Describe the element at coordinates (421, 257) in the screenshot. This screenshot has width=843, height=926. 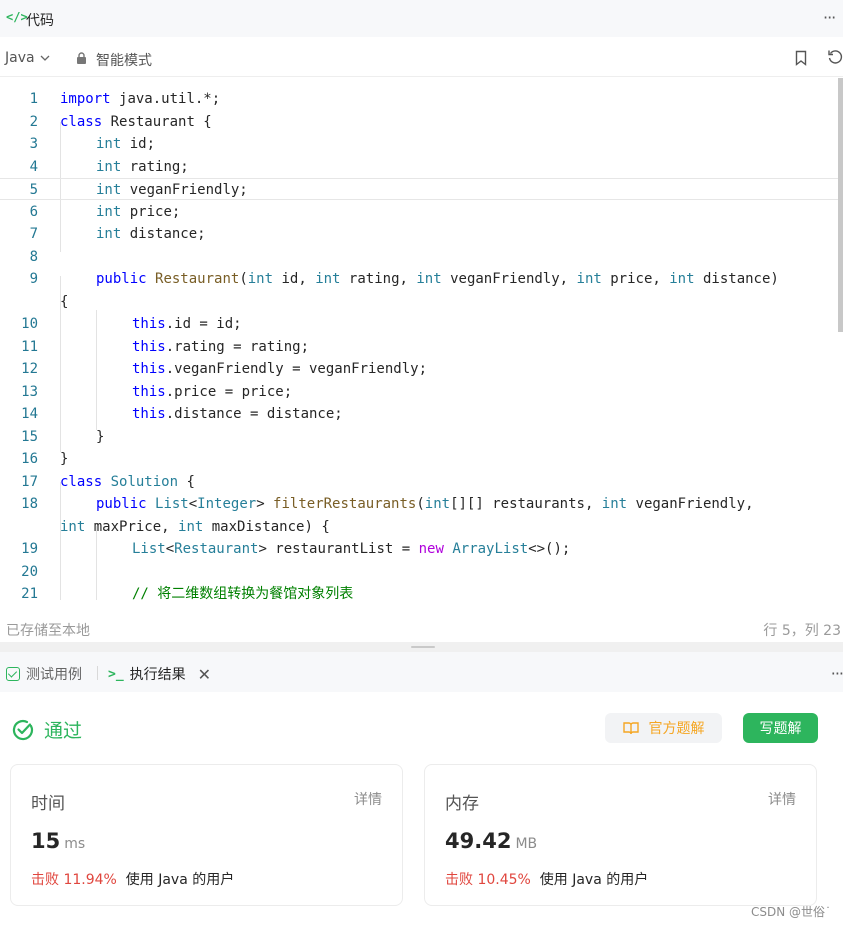
I see `code-line: 8` at that location.